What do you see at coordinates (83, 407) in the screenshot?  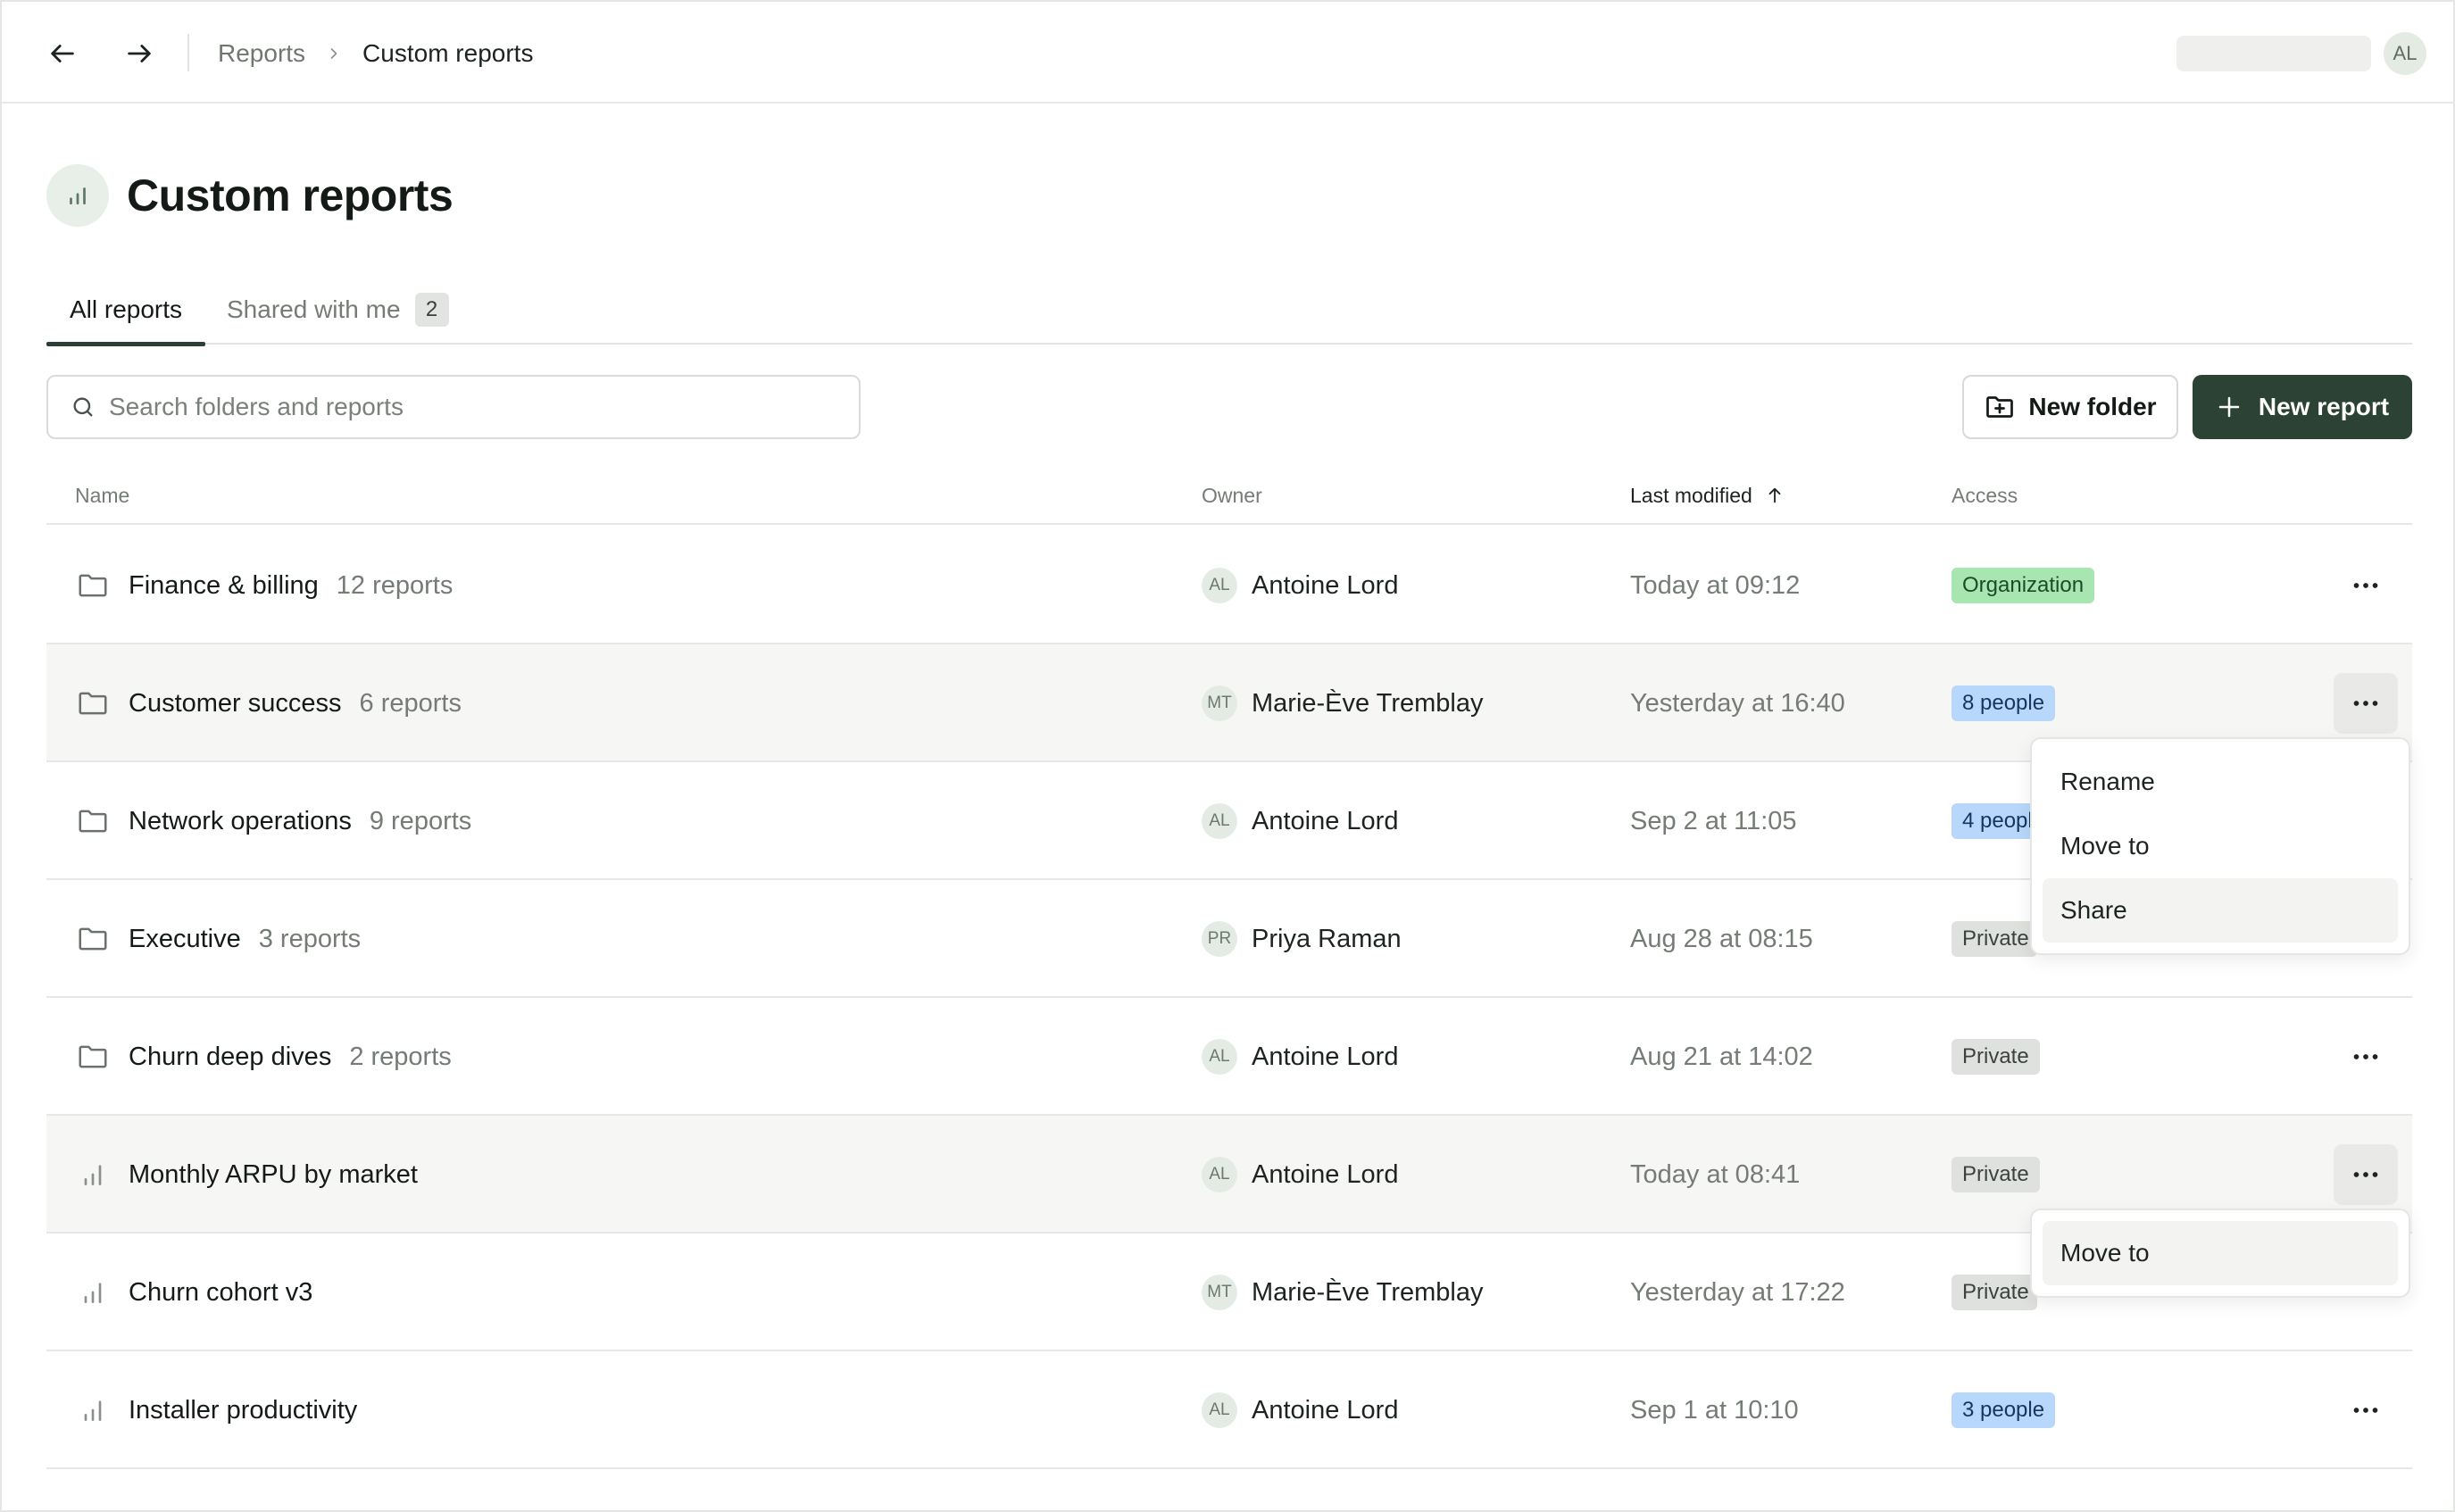 I see `search-icon` at bounding box center [83, 407].